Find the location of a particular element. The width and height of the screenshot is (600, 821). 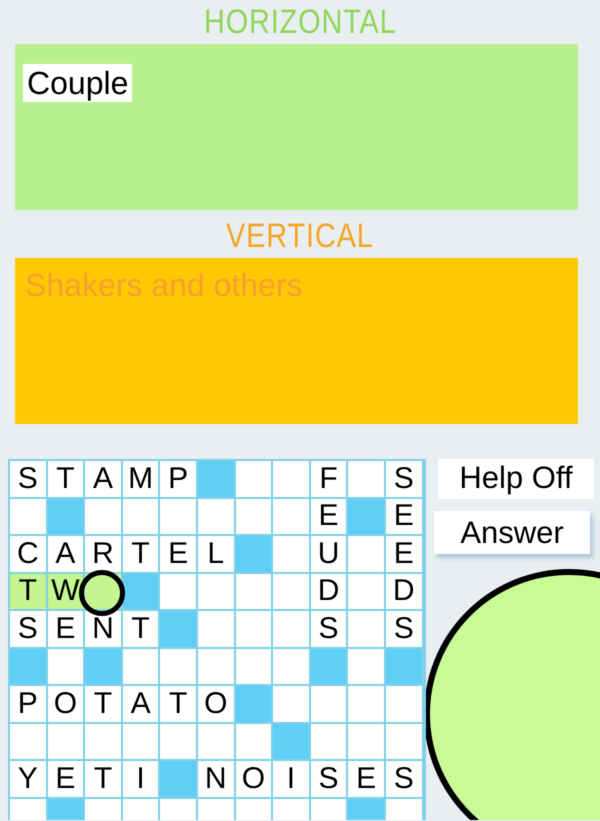

letter-cell: C is located at coordinates (28, 554).